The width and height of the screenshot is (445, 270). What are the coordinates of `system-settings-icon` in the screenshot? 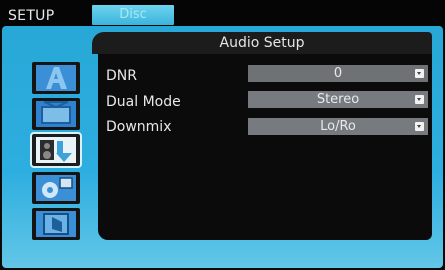 It's located at (56, 188).